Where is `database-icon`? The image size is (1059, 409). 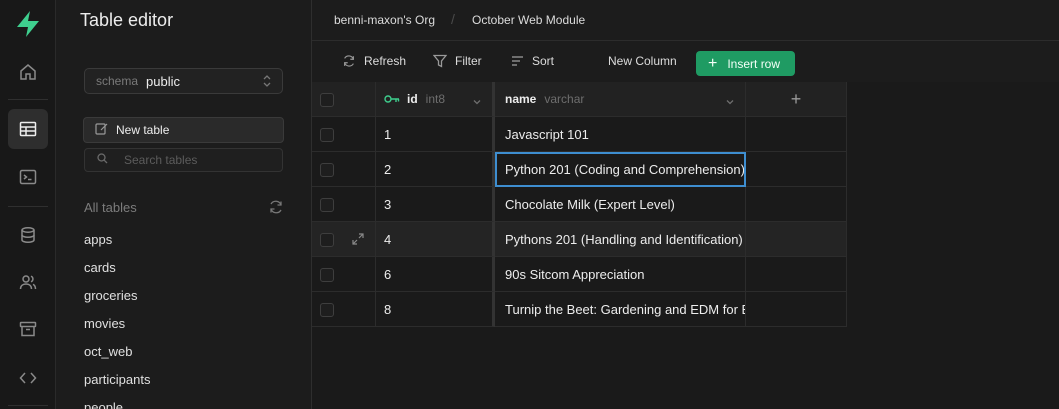 database-icon is located at coordinates (28, 235).